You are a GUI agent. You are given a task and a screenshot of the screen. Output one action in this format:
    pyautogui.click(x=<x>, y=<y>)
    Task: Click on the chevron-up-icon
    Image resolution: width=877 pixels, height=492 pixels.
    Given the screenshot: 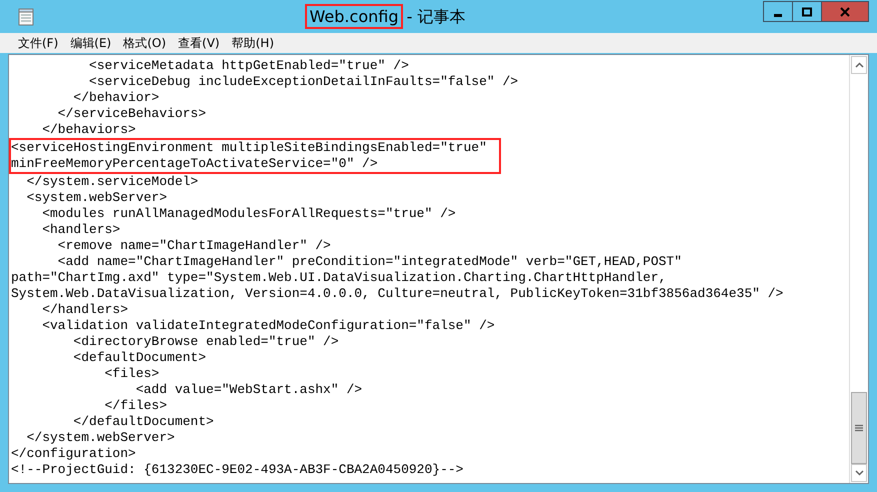 What is the action you would take?
    pyautogui.click(x=859, y=65)
    